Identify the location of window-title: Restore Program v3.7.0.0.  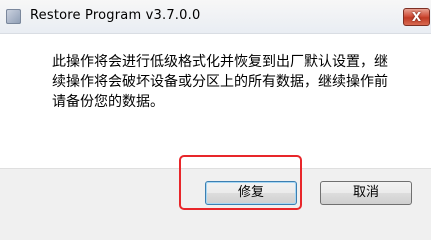
(115, 15).